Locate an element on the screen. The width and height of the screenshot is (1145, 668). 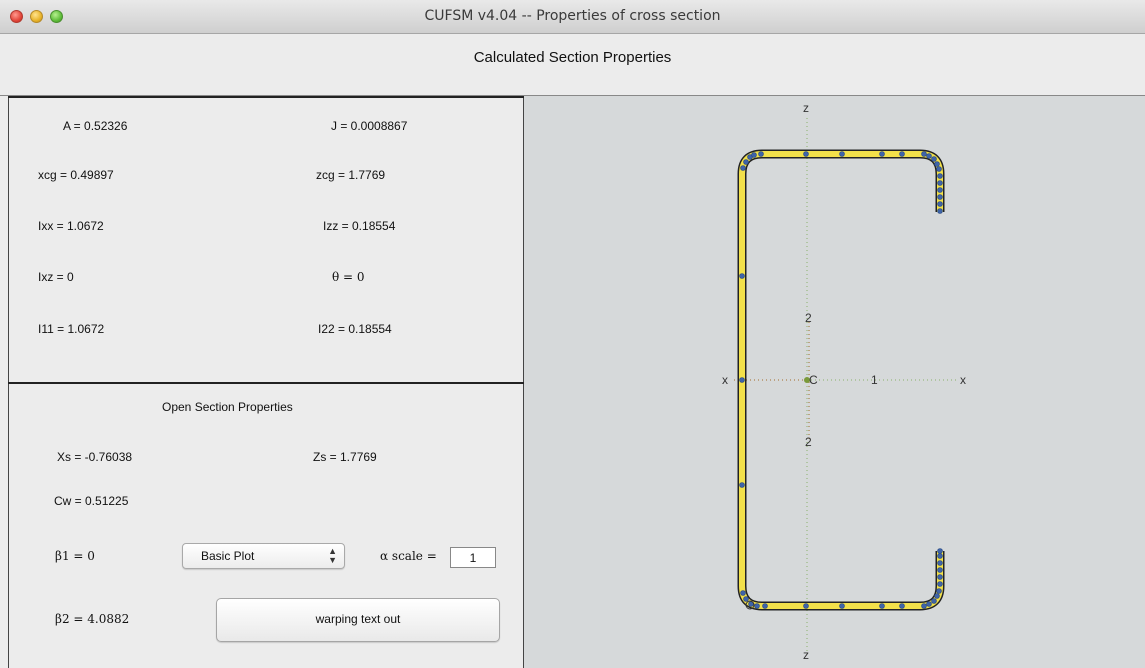
panel-top-divider is located at coordinates (266, 97).